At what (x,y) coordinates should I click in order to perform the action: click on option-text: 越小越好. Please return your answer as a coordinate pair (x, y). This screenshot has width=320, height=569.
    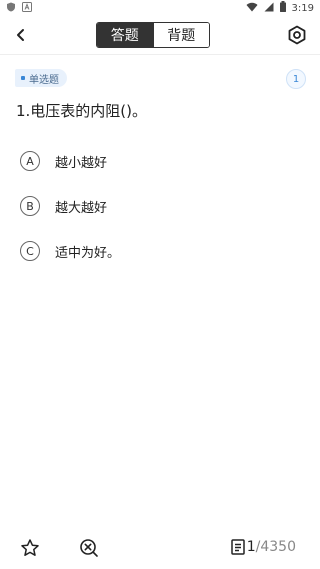
    Looking at the image, I should click on (81, 163).